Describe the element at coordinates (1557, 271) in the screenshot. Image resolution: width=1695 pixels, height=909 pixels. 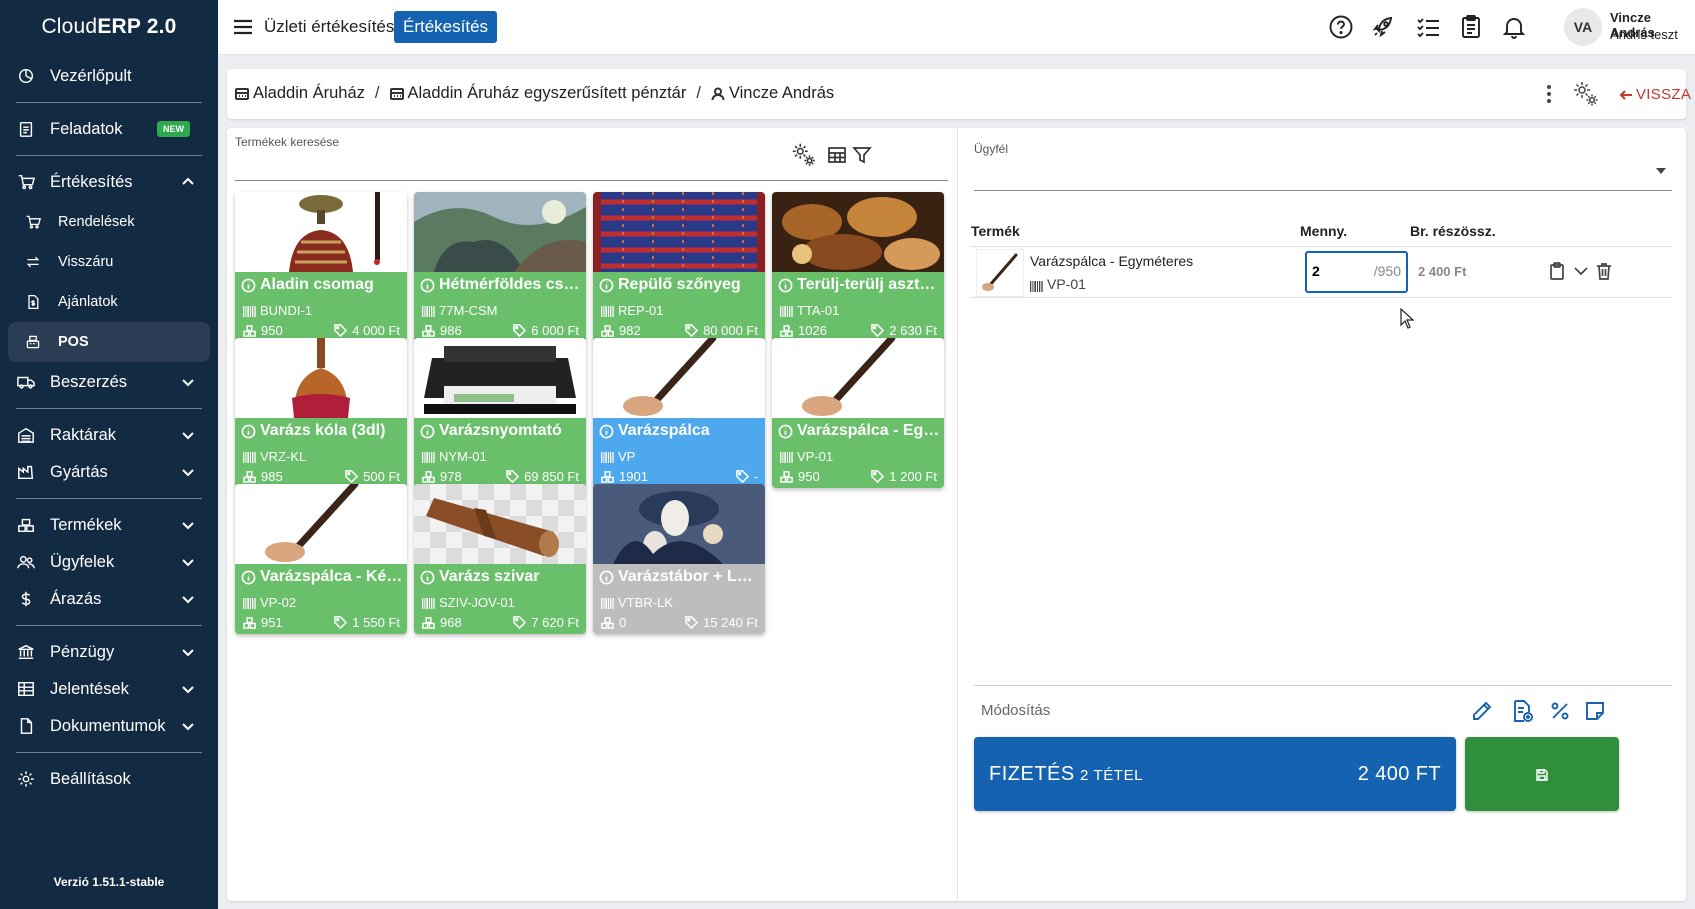
I see `clipboard-icon` at that location.